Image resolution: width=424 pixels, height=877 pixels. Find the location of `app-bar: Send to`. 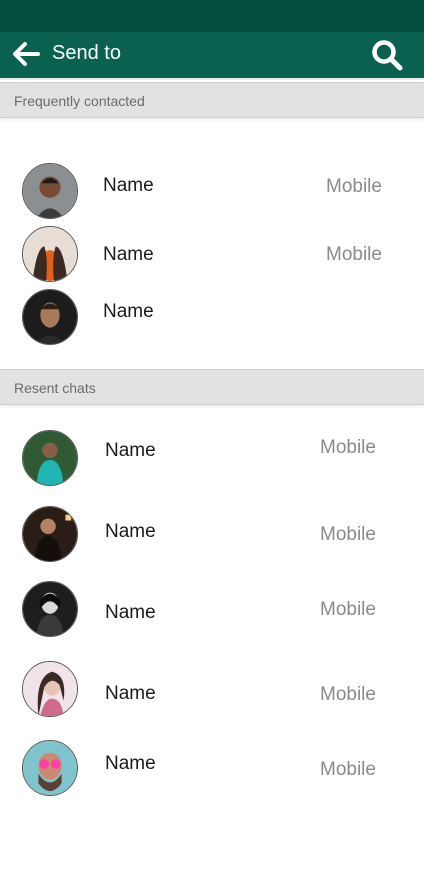

app-bar: Send to is located at coordinates (212, 56).